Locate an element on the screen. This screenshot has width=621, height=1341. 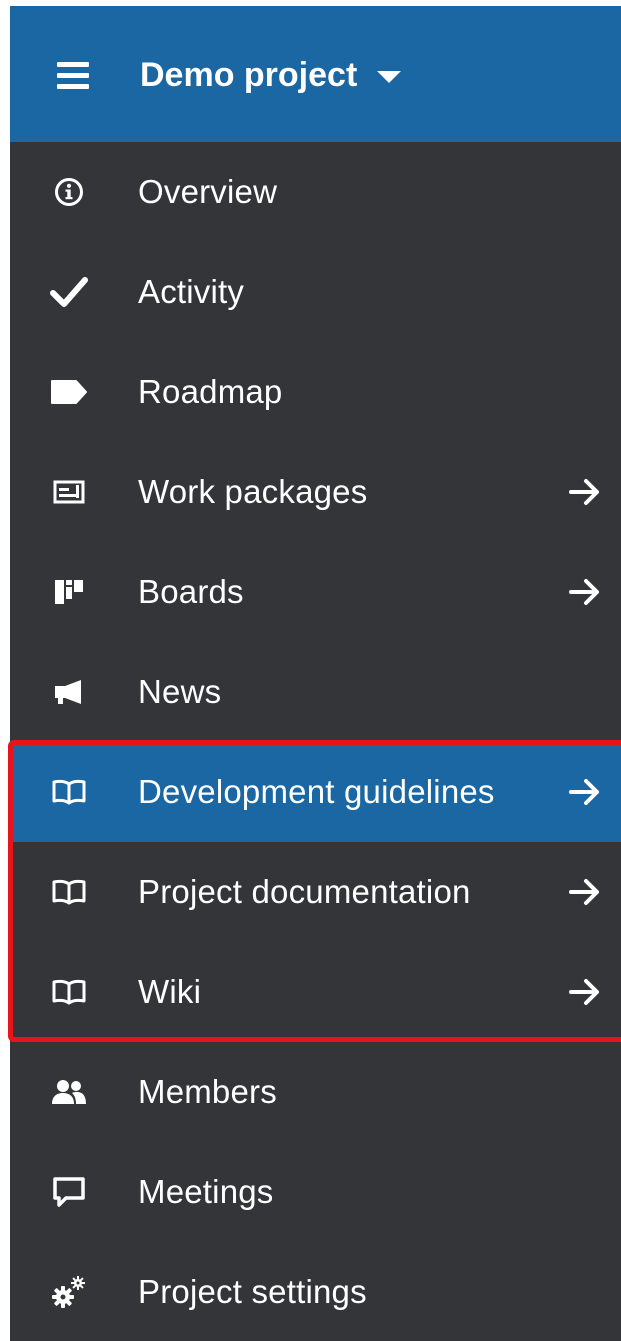
project-selector: Demo project is located at coordinates (271, 75).